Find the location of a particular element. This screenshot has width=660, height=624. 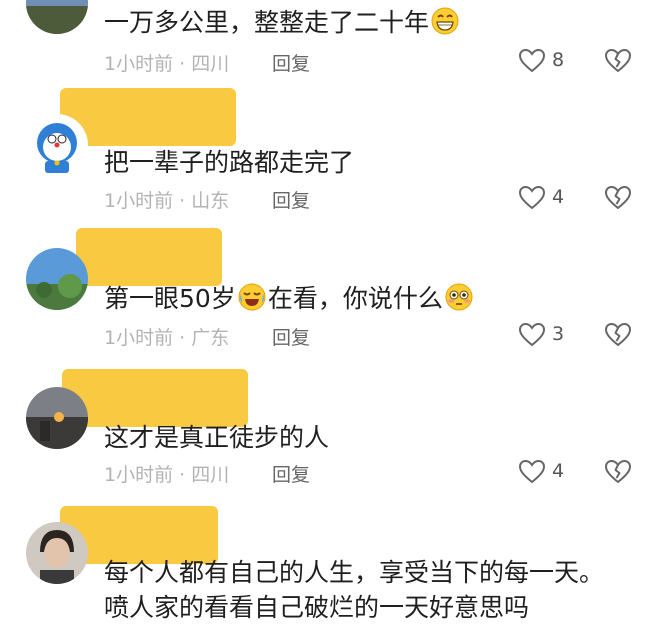

like-count: 3 is located at coordinates (558, 334).